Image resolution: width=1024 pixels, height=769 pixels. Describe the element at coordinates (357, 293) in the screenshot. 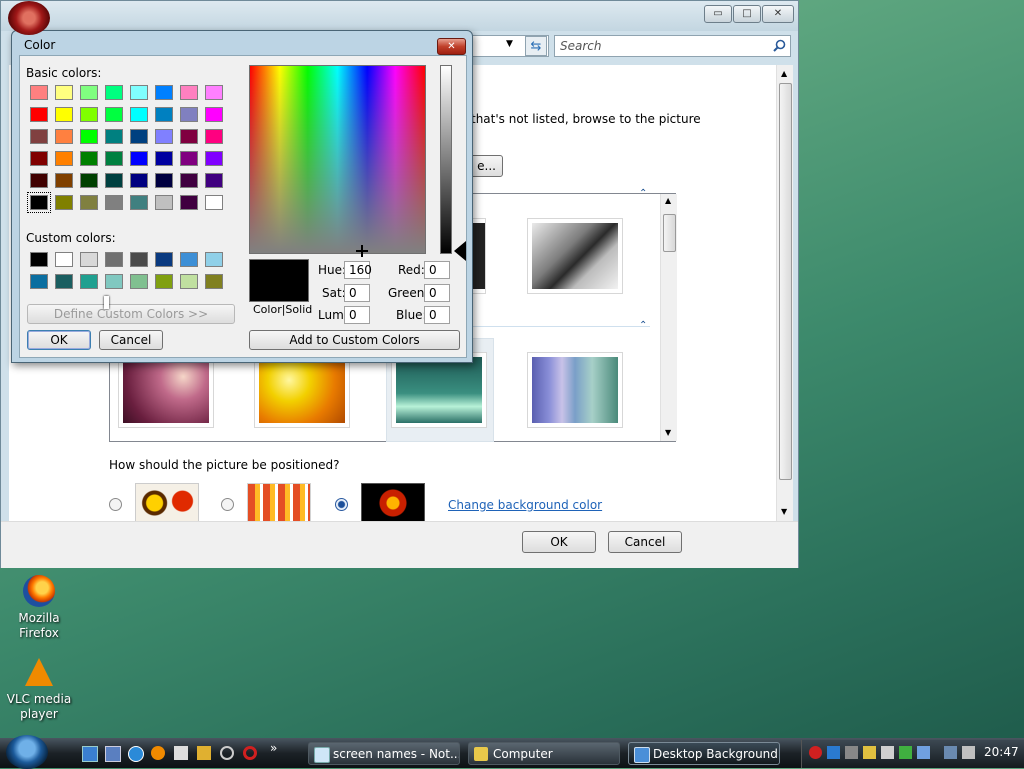

I see `sat-field: 0` at that location.